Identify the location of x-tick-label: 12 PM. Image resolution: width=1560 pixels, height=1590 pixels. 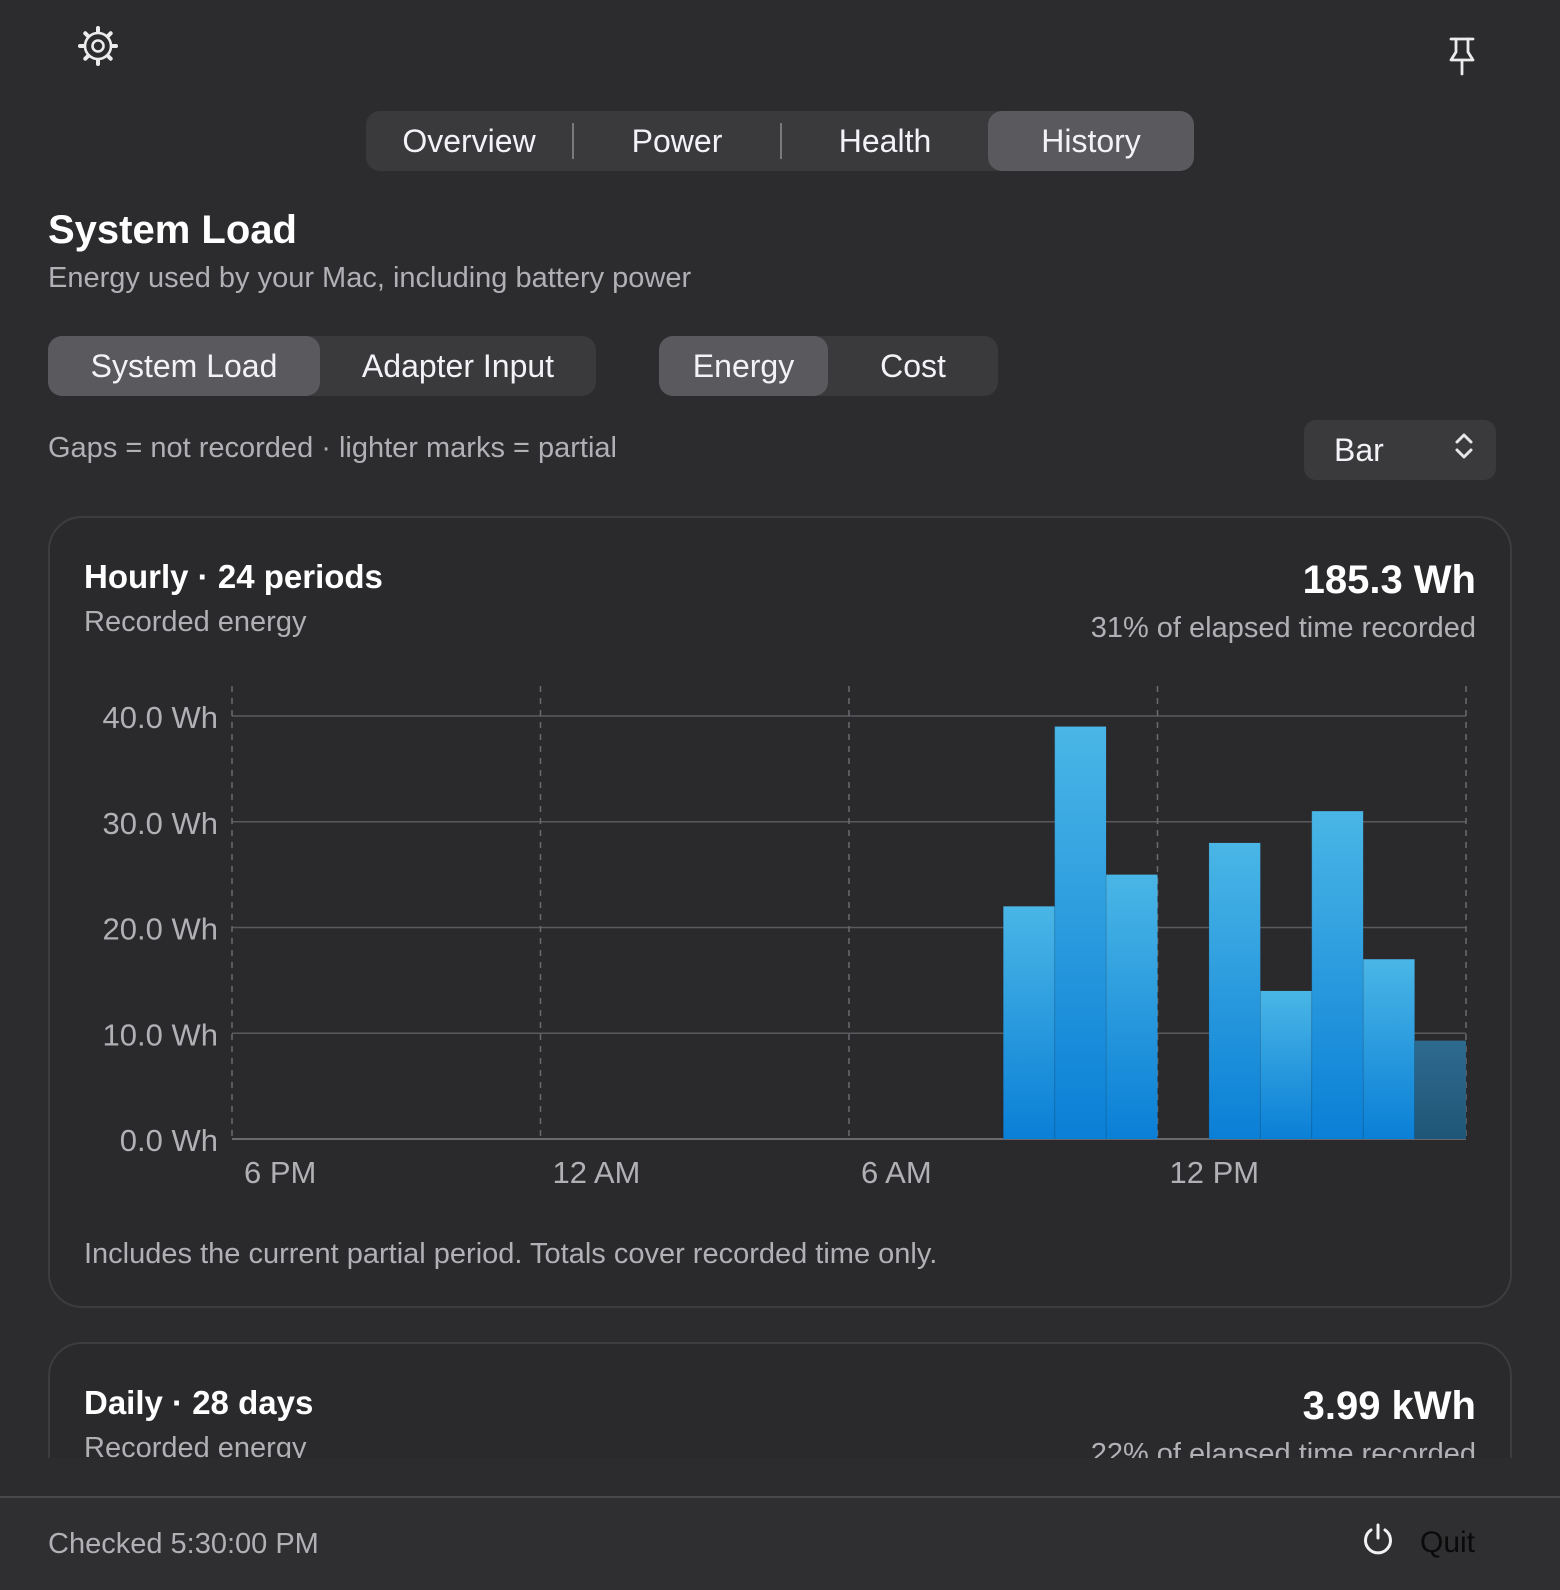
(1215, 1172).